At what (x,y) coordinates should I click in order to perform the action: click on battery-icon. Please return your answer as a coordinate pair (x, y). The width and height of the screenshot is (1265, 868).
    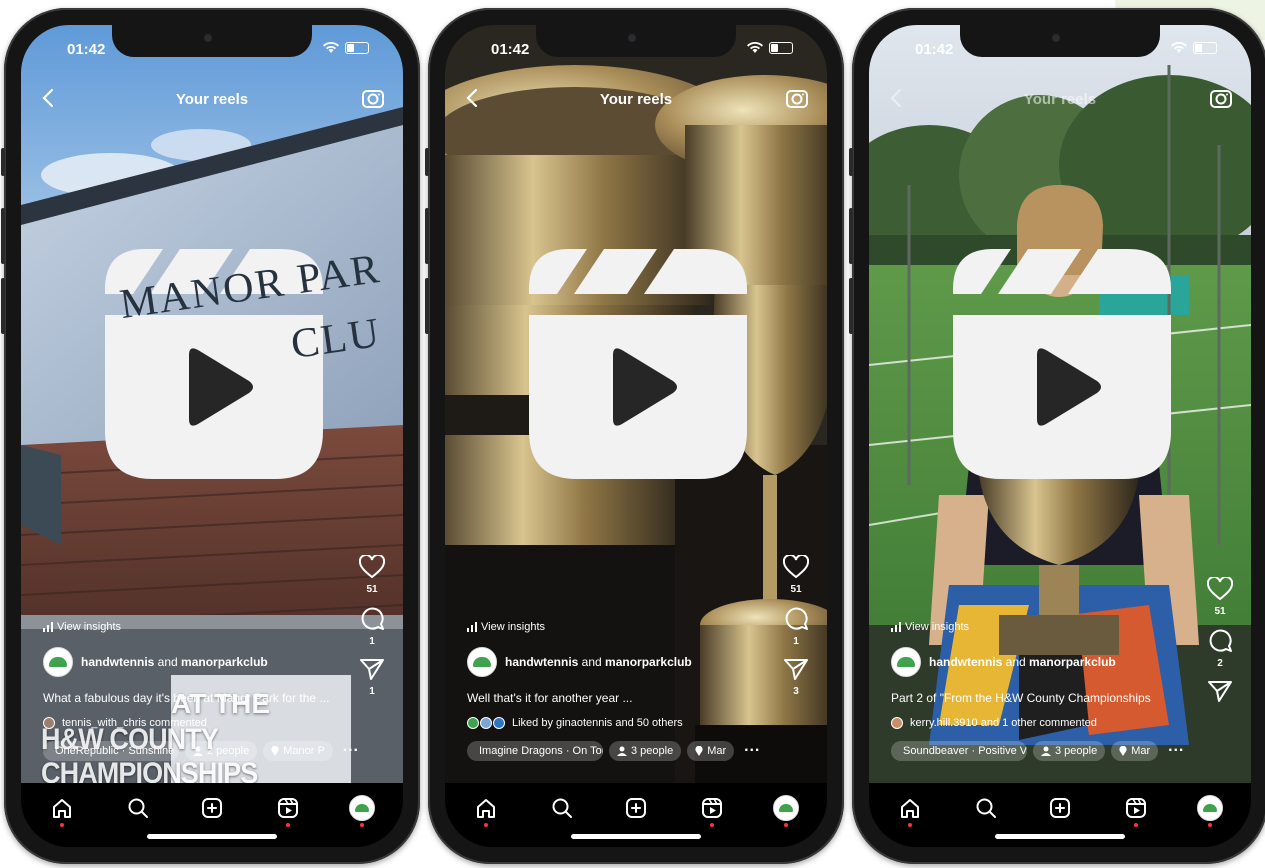
    Looking at the image, I should click on (1205, 48).